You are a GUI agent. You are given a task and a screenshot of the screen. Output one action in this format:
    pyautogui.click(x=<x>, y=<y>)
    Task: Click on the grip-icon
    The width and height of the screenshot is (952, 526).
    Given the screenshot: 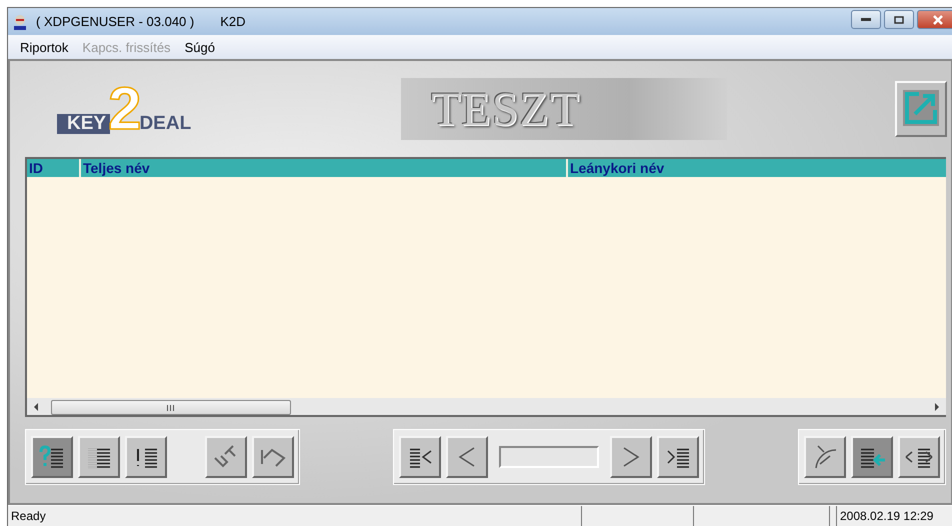 What is the action you would take?
    pyautogui.click(x=171, y=407)
    